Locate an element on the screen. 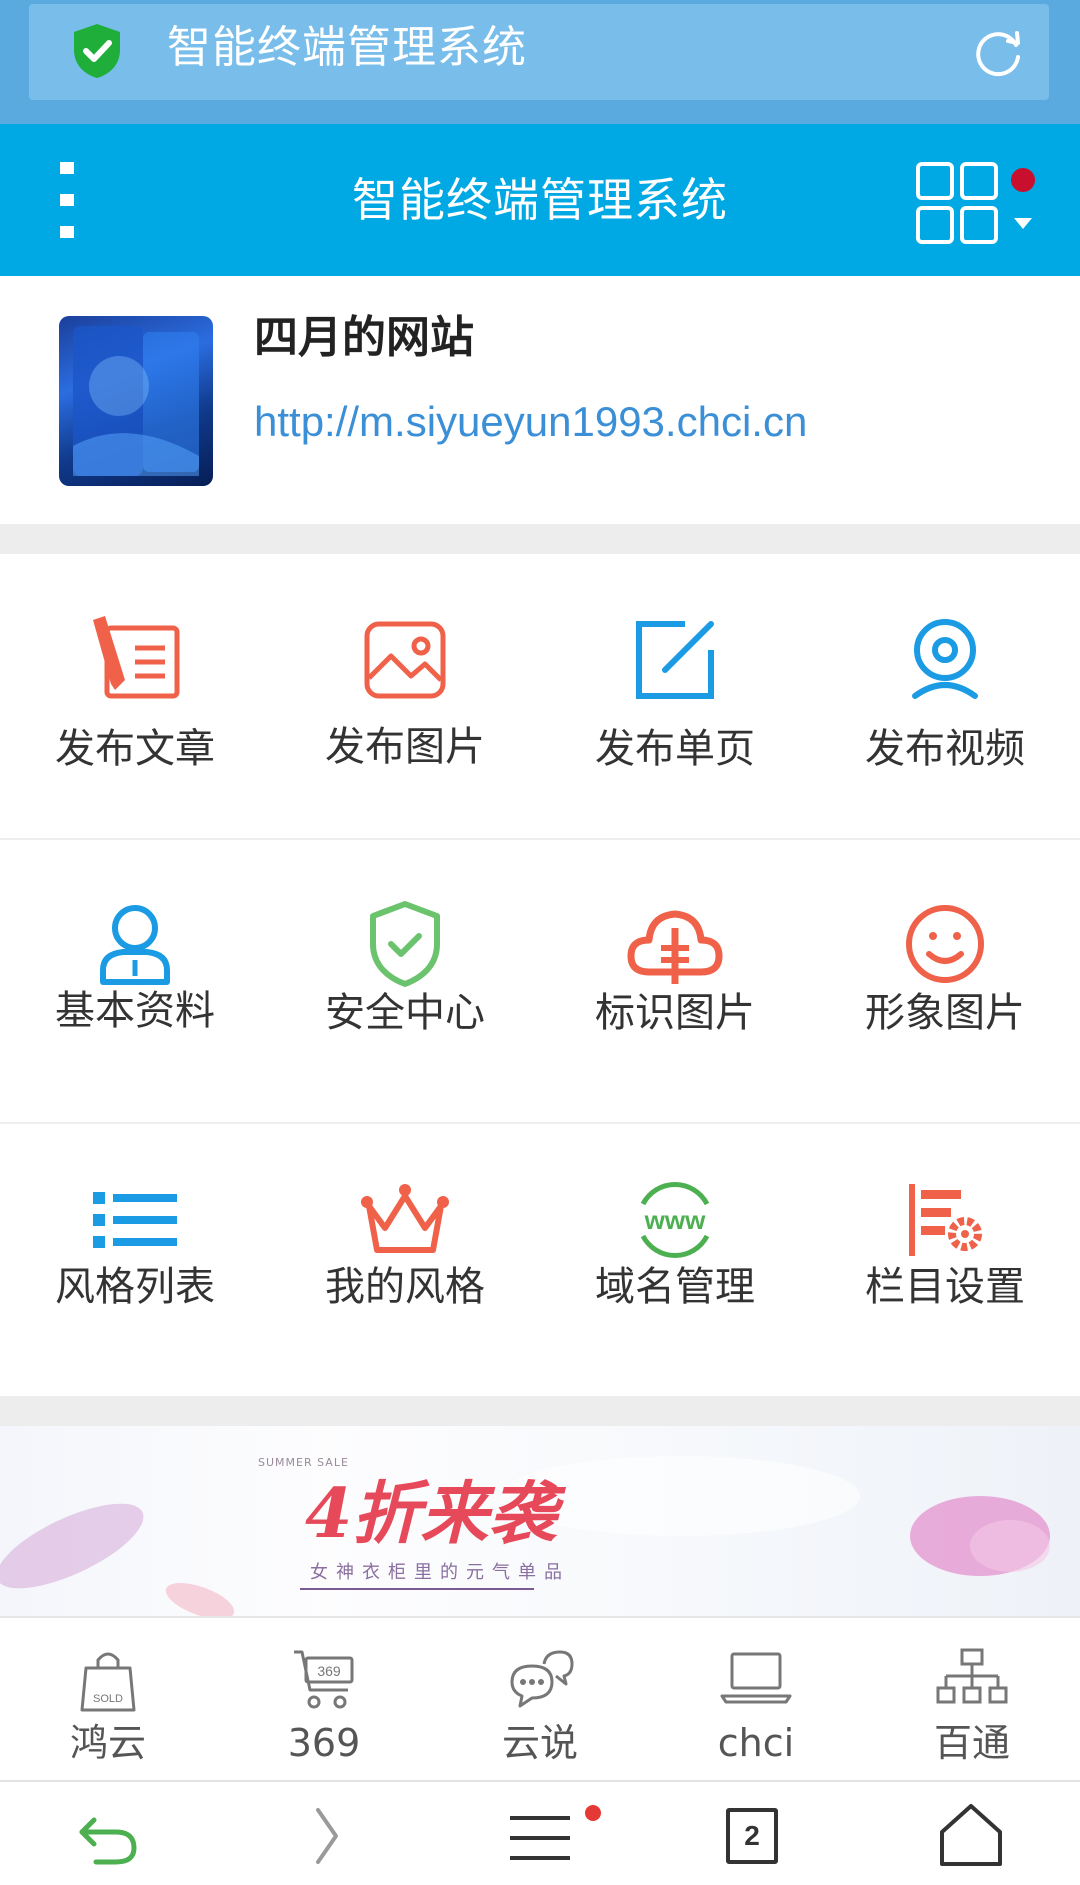 This screenshot has width=1080, height=1885. grid-menu-icon is located at coordinates (977, 203).